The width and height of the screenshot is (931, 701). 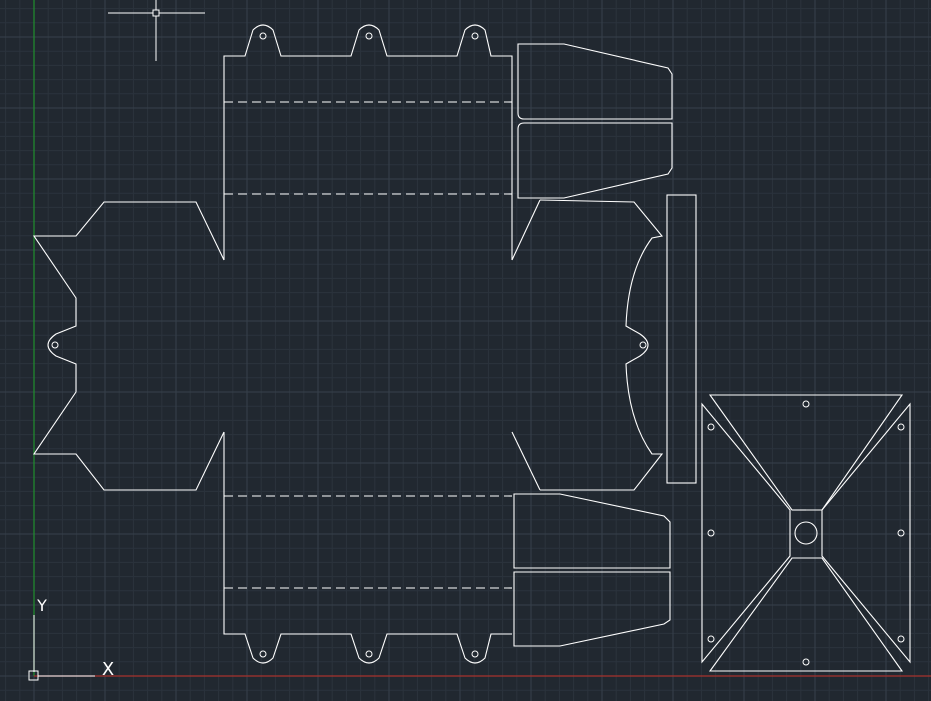 I want to click on hole-left, so click(x=55, y=345).